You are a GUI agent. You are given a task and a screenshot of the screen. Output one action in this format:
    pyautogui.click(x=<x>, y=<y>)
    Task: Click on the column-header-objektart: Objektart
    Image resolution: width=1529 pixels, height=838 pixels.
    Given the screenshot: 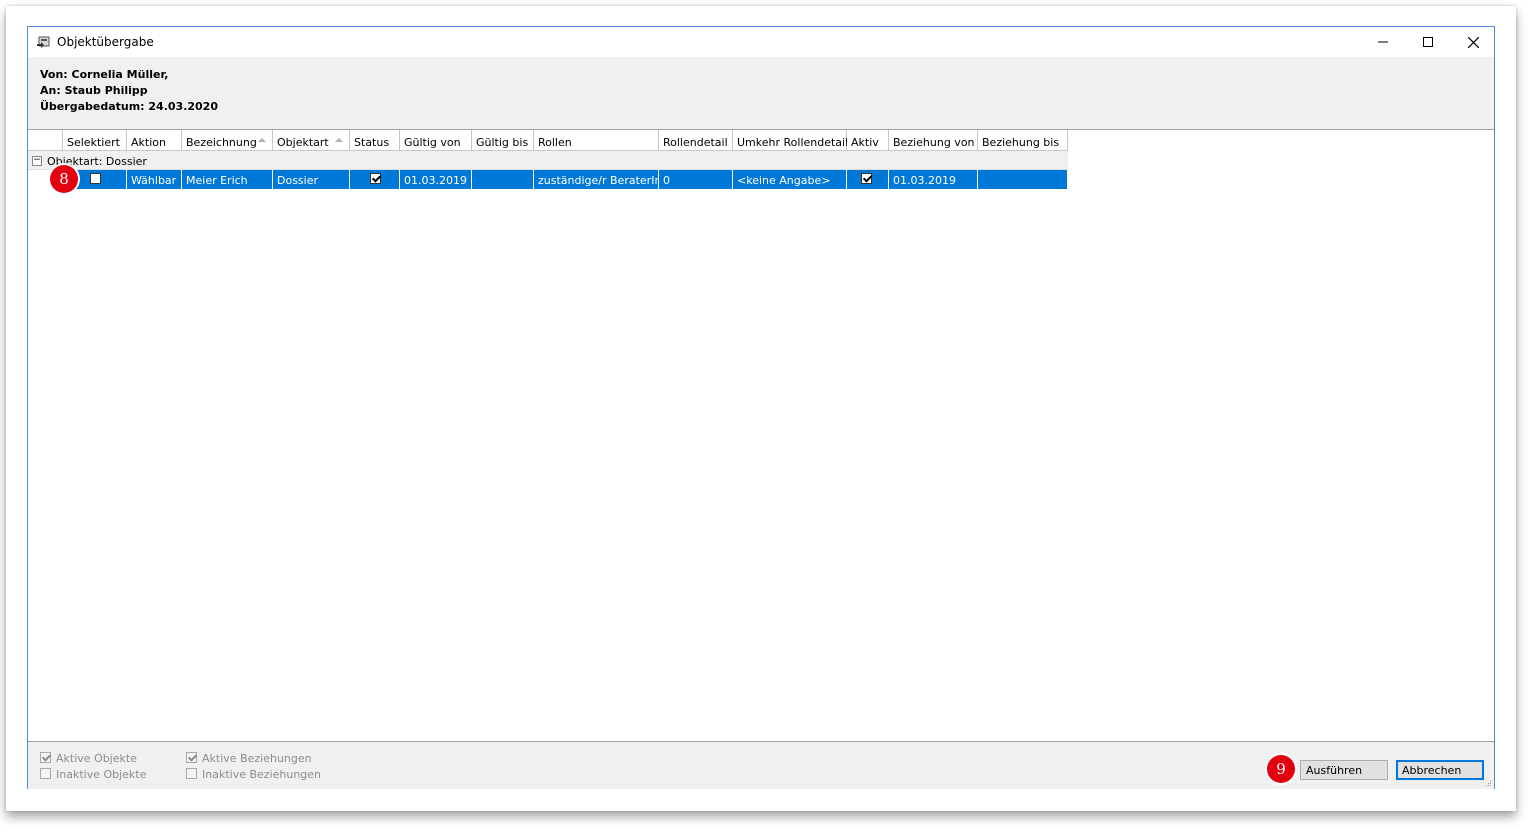 What is the action you would take?
    pyautogui.click(x=311, y=140)
    